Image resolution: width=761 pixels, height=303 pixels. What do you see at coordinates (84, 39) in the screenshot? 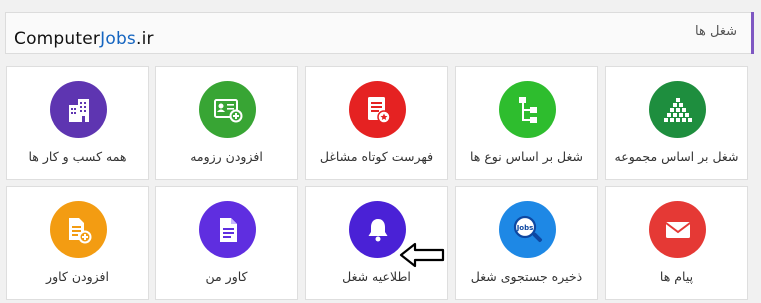
I see `brand-logo: ComputerJobs.ir` at bounding box center [84, 39].